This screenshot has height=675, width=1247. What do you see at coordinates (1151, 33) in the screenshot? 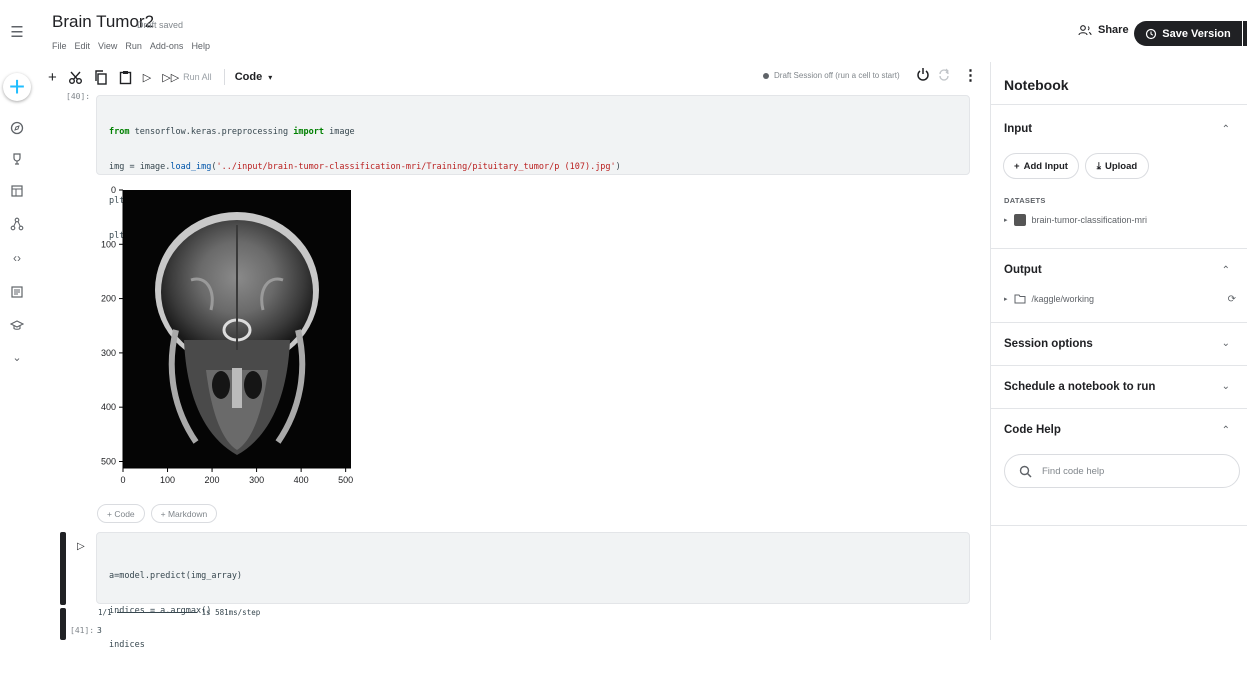
I see `history-icon` at bounding box center [1151, 33].